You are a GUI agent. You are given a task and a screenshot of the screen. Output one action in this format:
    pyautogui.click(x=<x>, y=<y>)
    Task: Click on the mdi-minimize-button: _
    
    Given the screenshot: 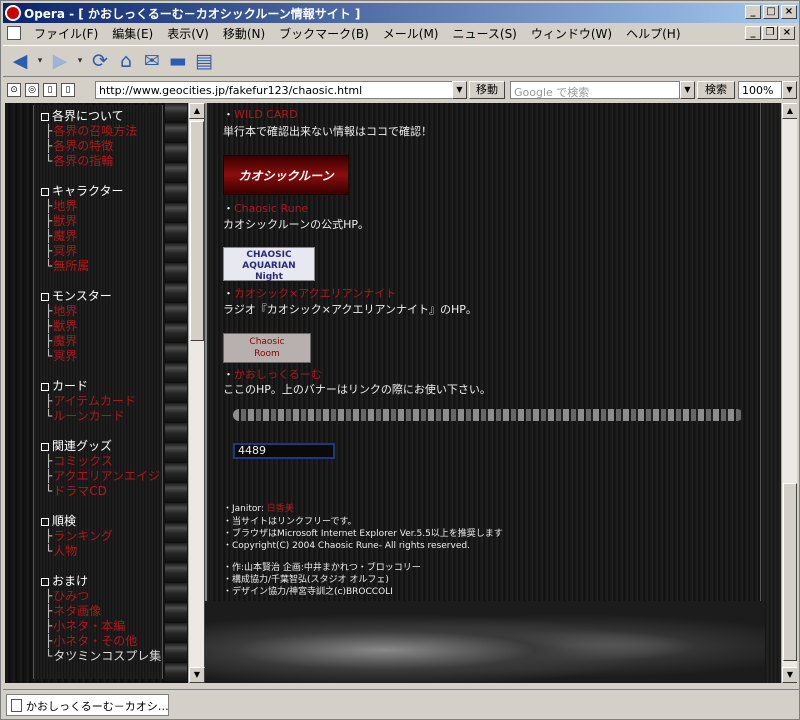 What is the action you would take?
    pyautogui.click(x=753, y=33)
    